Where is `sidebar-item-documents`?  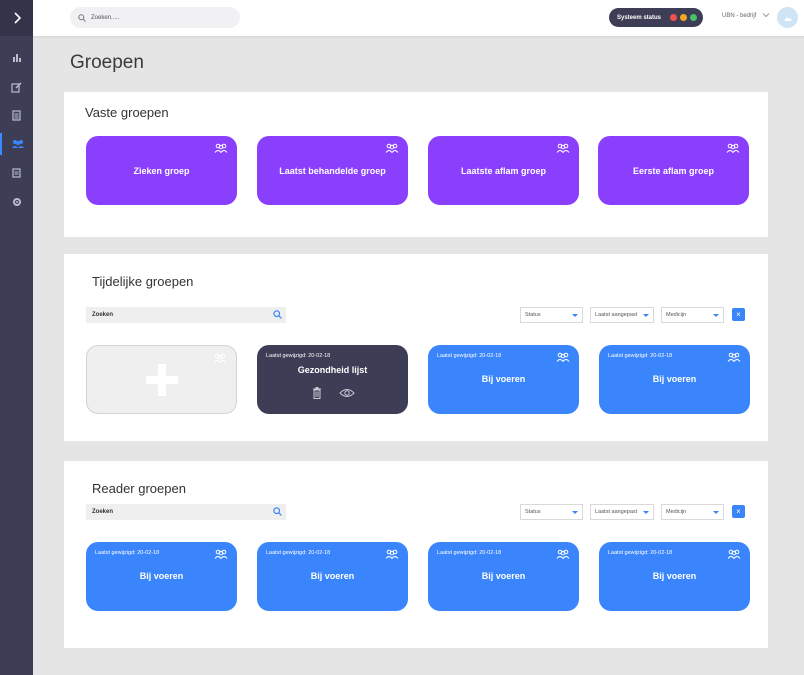
sidebar-item-documents is located at coordinates (16, 115).